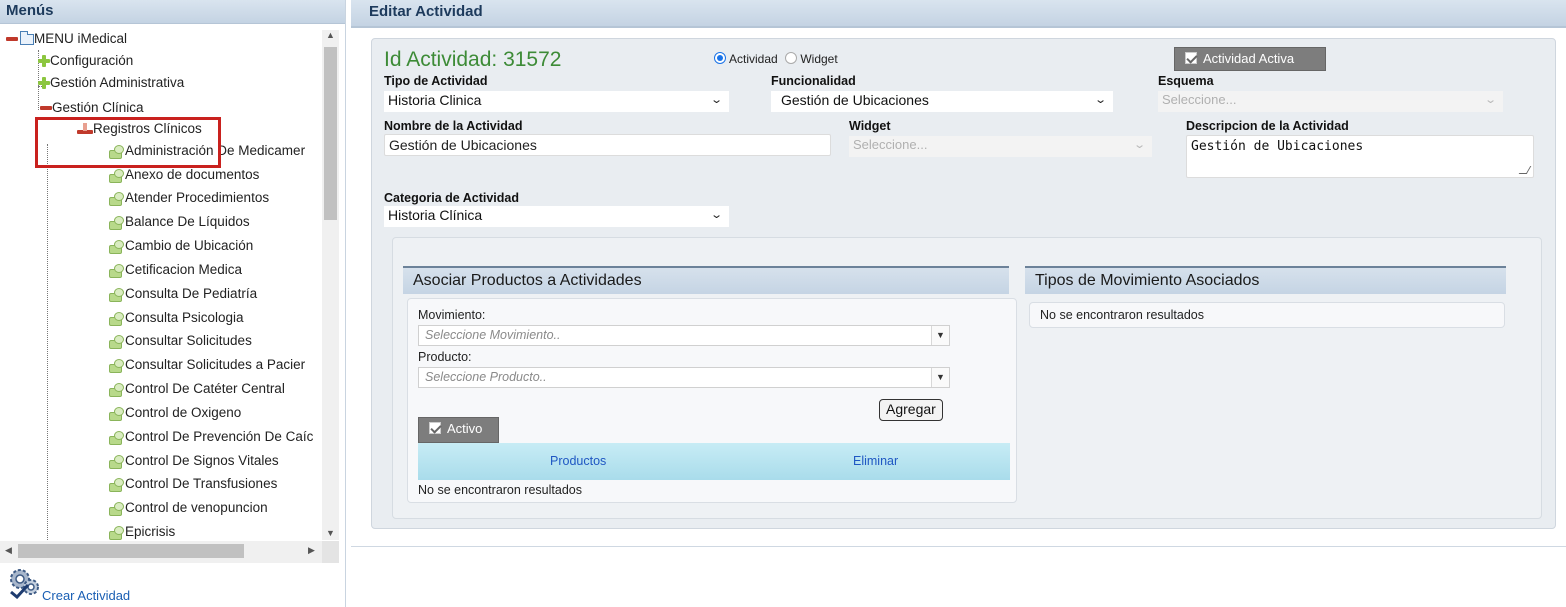  I want to click on tipo-label: Tipo de Actividad, so click(436, 81).